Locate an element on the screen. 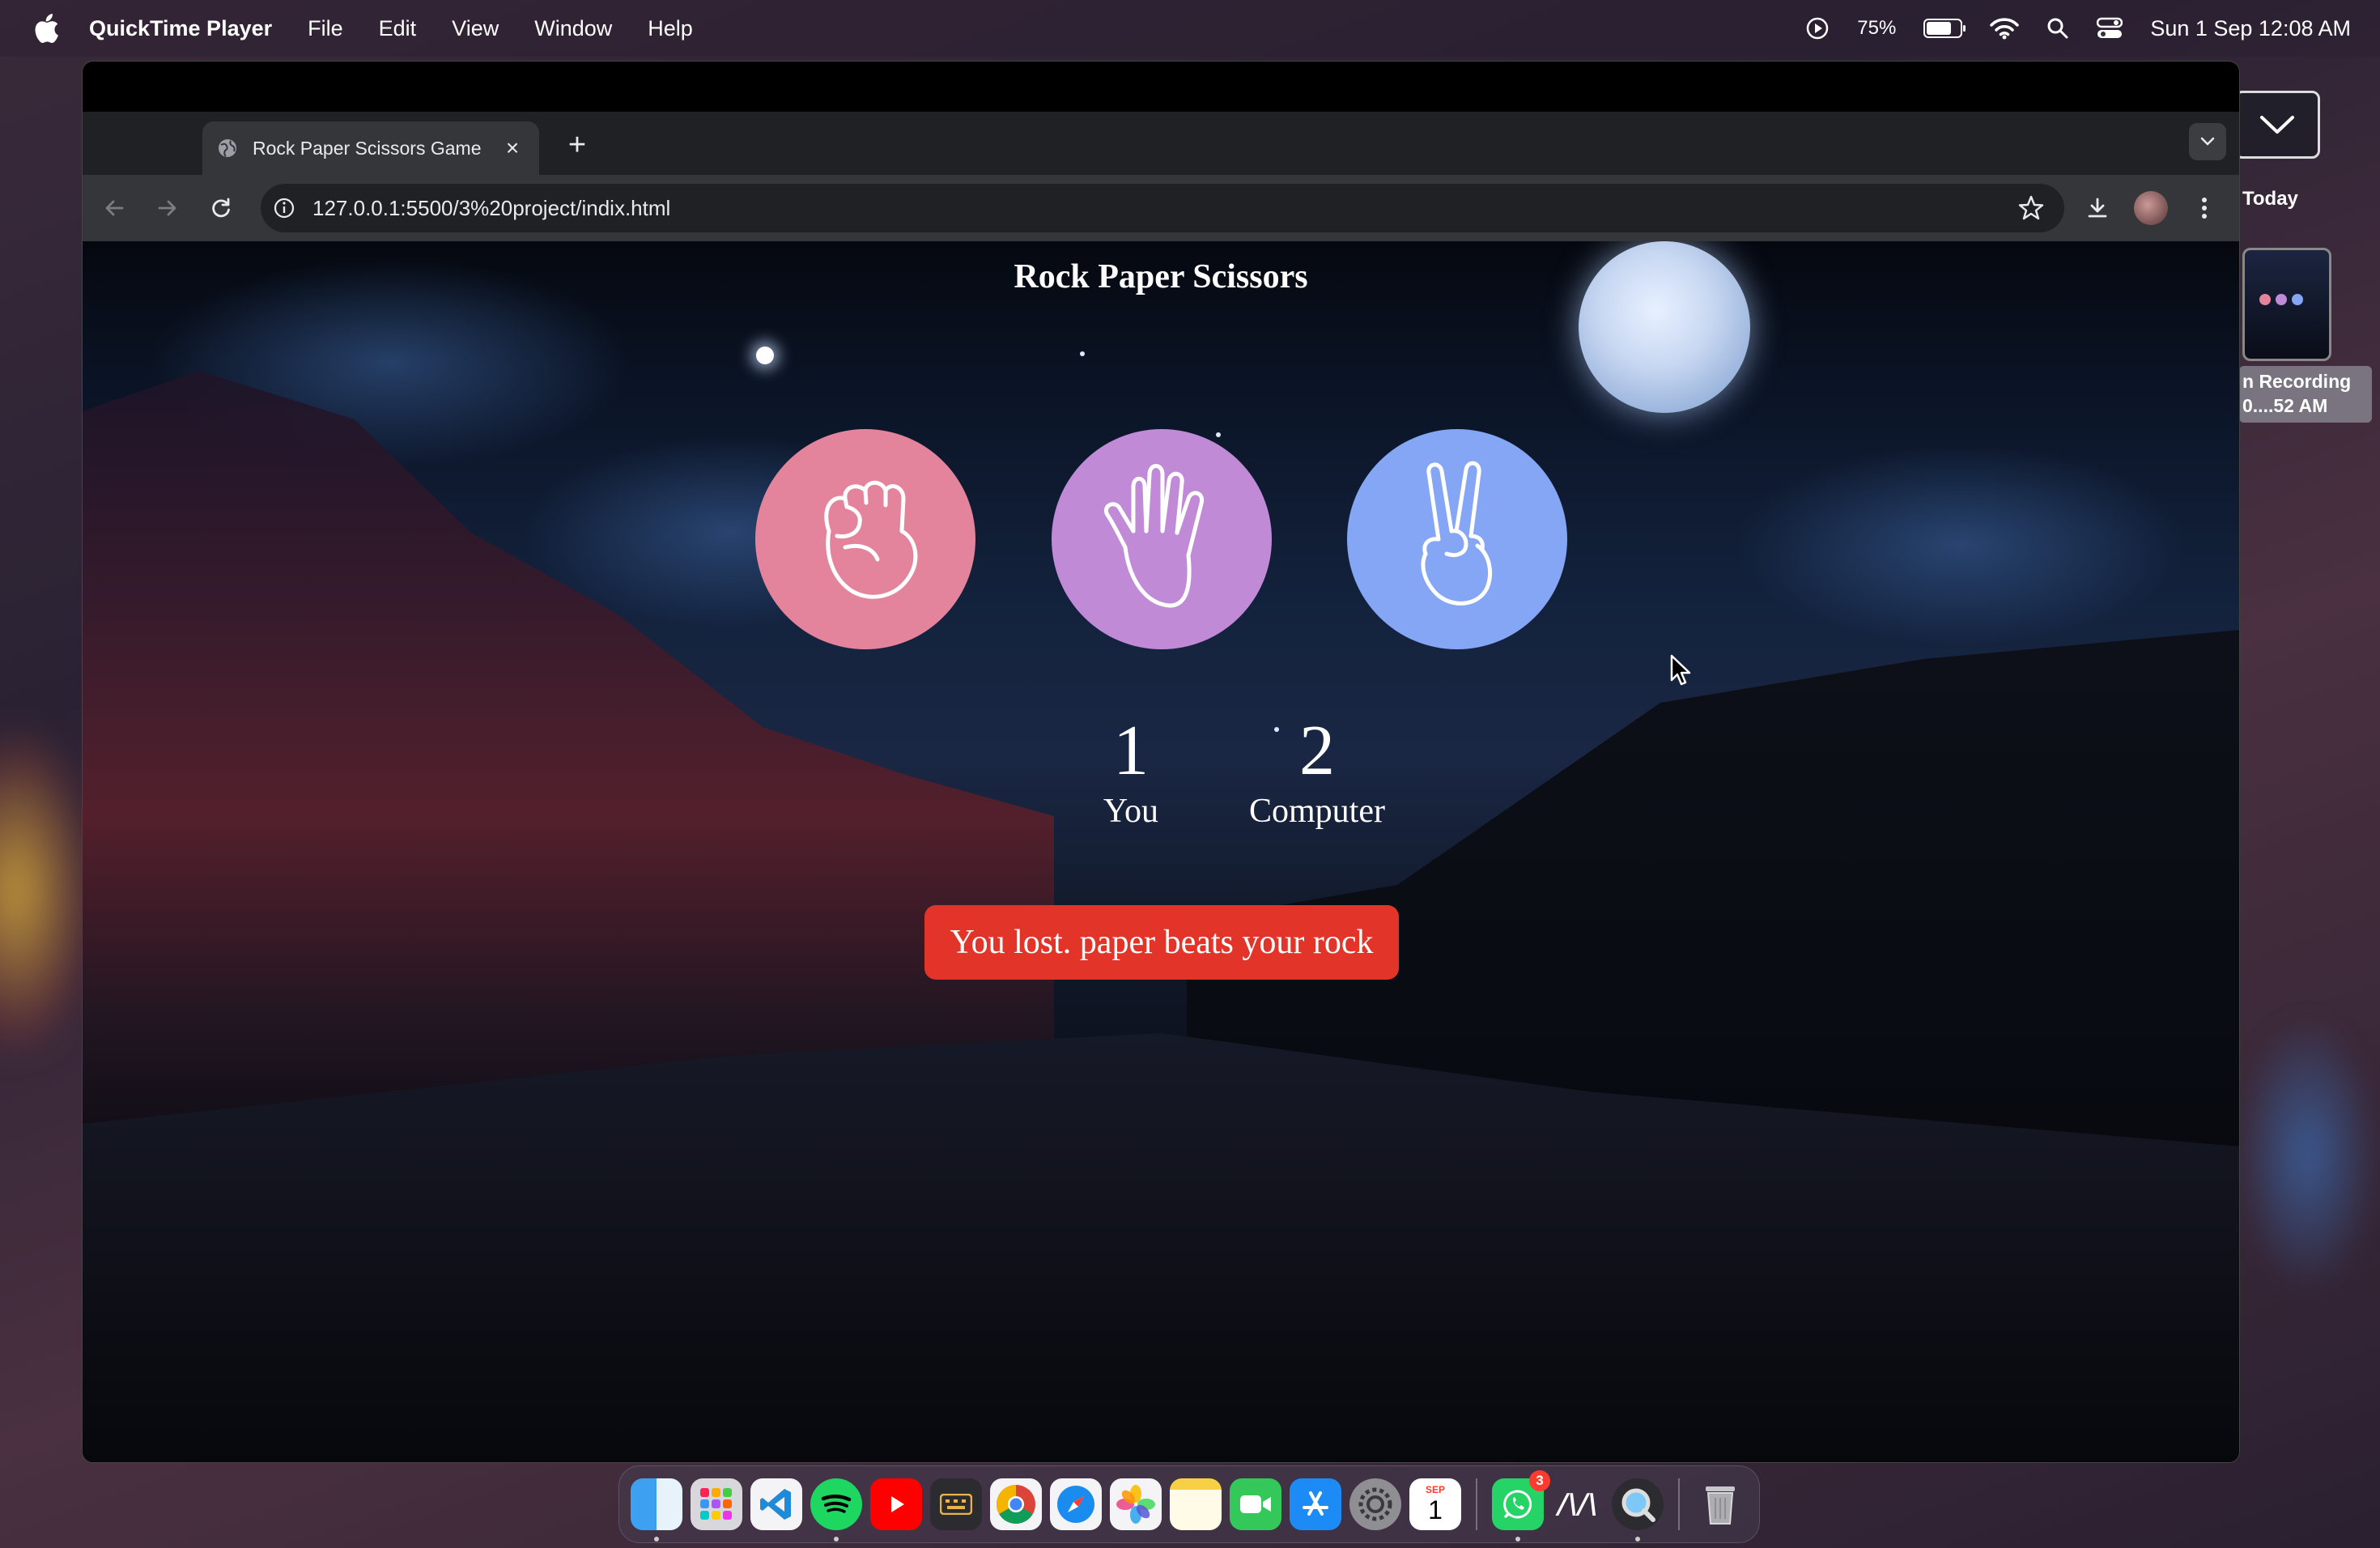 The height and width of the screenshot is (1548, 2380). facetime-icon is located at coordinates (1255, 1504).